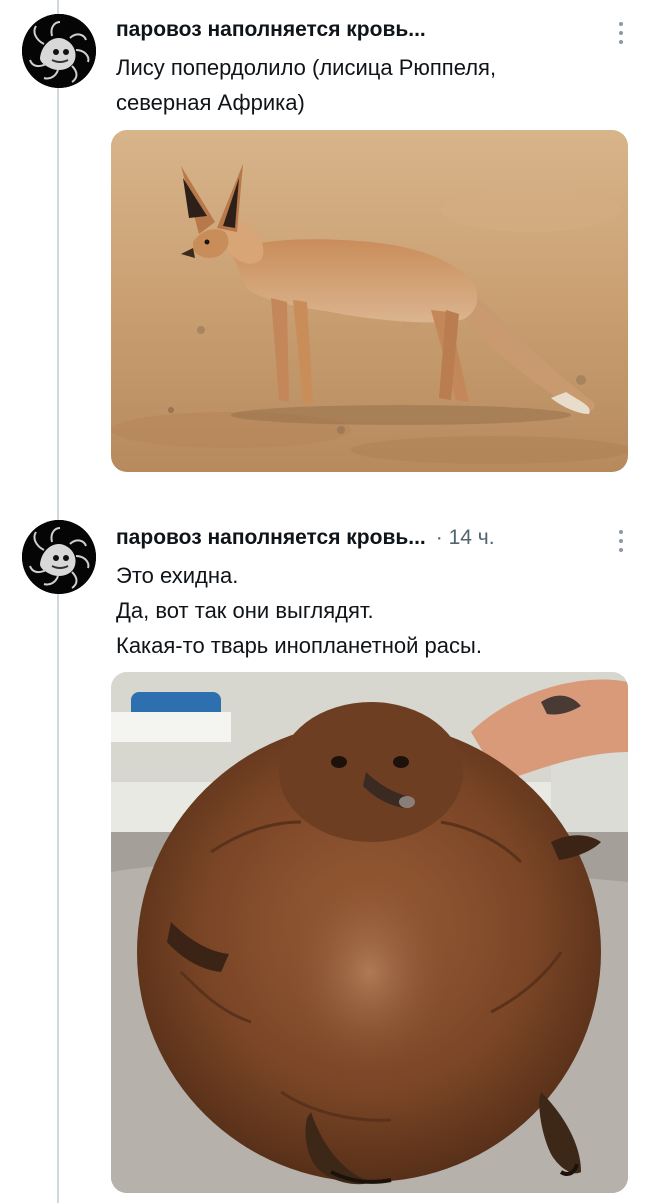 This screenshot has width=650, height=1203. I want to click on post-text-line: Какая-то тварь инопланетной расы., so click(299, 645).